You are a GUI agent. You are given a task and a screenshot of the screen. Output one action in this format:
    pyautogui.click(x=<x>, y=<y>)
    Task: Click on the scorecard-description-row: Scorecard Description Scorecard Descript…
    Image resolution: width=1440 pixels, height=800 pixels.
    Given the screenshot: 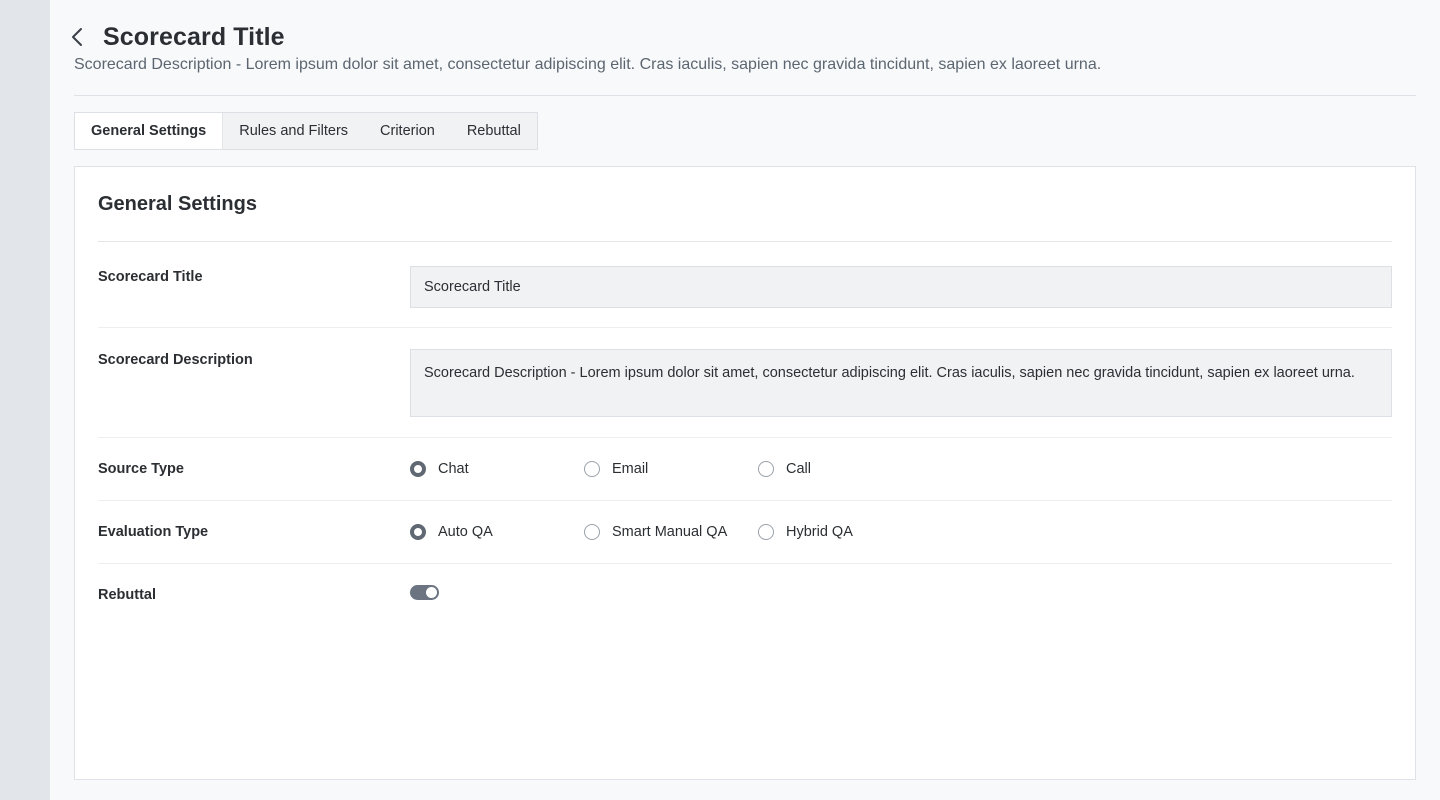 What is the action you would take?
    pyautogui.click(x=745, y=383)
    